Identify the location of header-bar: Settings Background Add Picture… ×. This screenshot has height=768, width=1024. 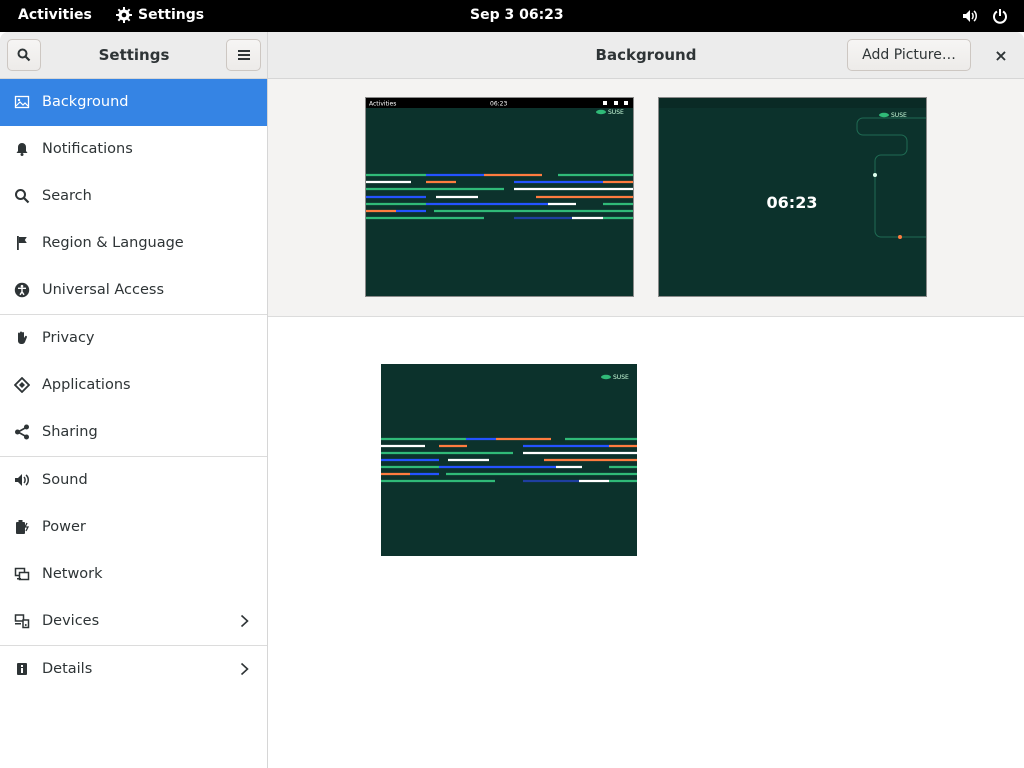
(512, 55).